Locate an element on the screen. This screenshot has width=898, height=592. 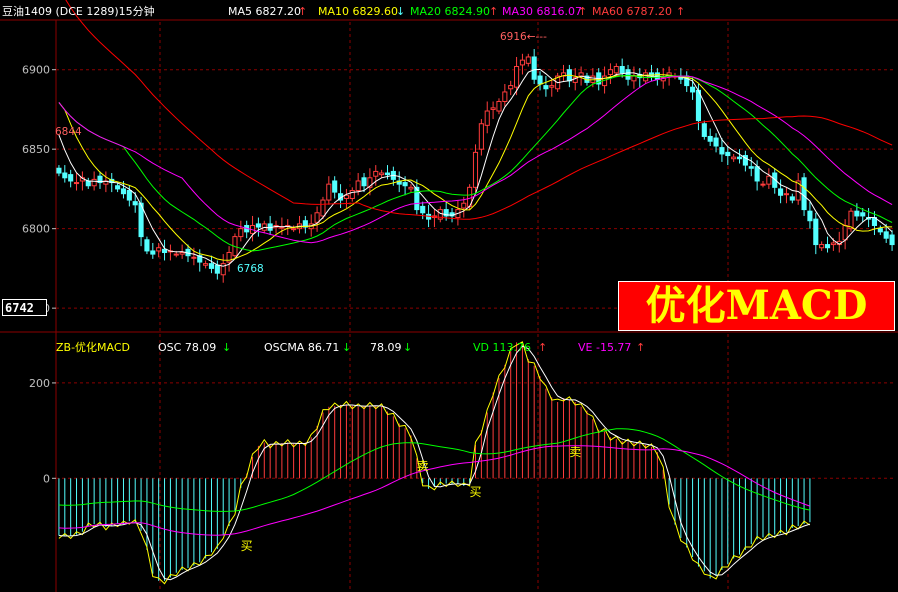
ma5-label: MA5 6827.20 is located at coordinates (264, 11).